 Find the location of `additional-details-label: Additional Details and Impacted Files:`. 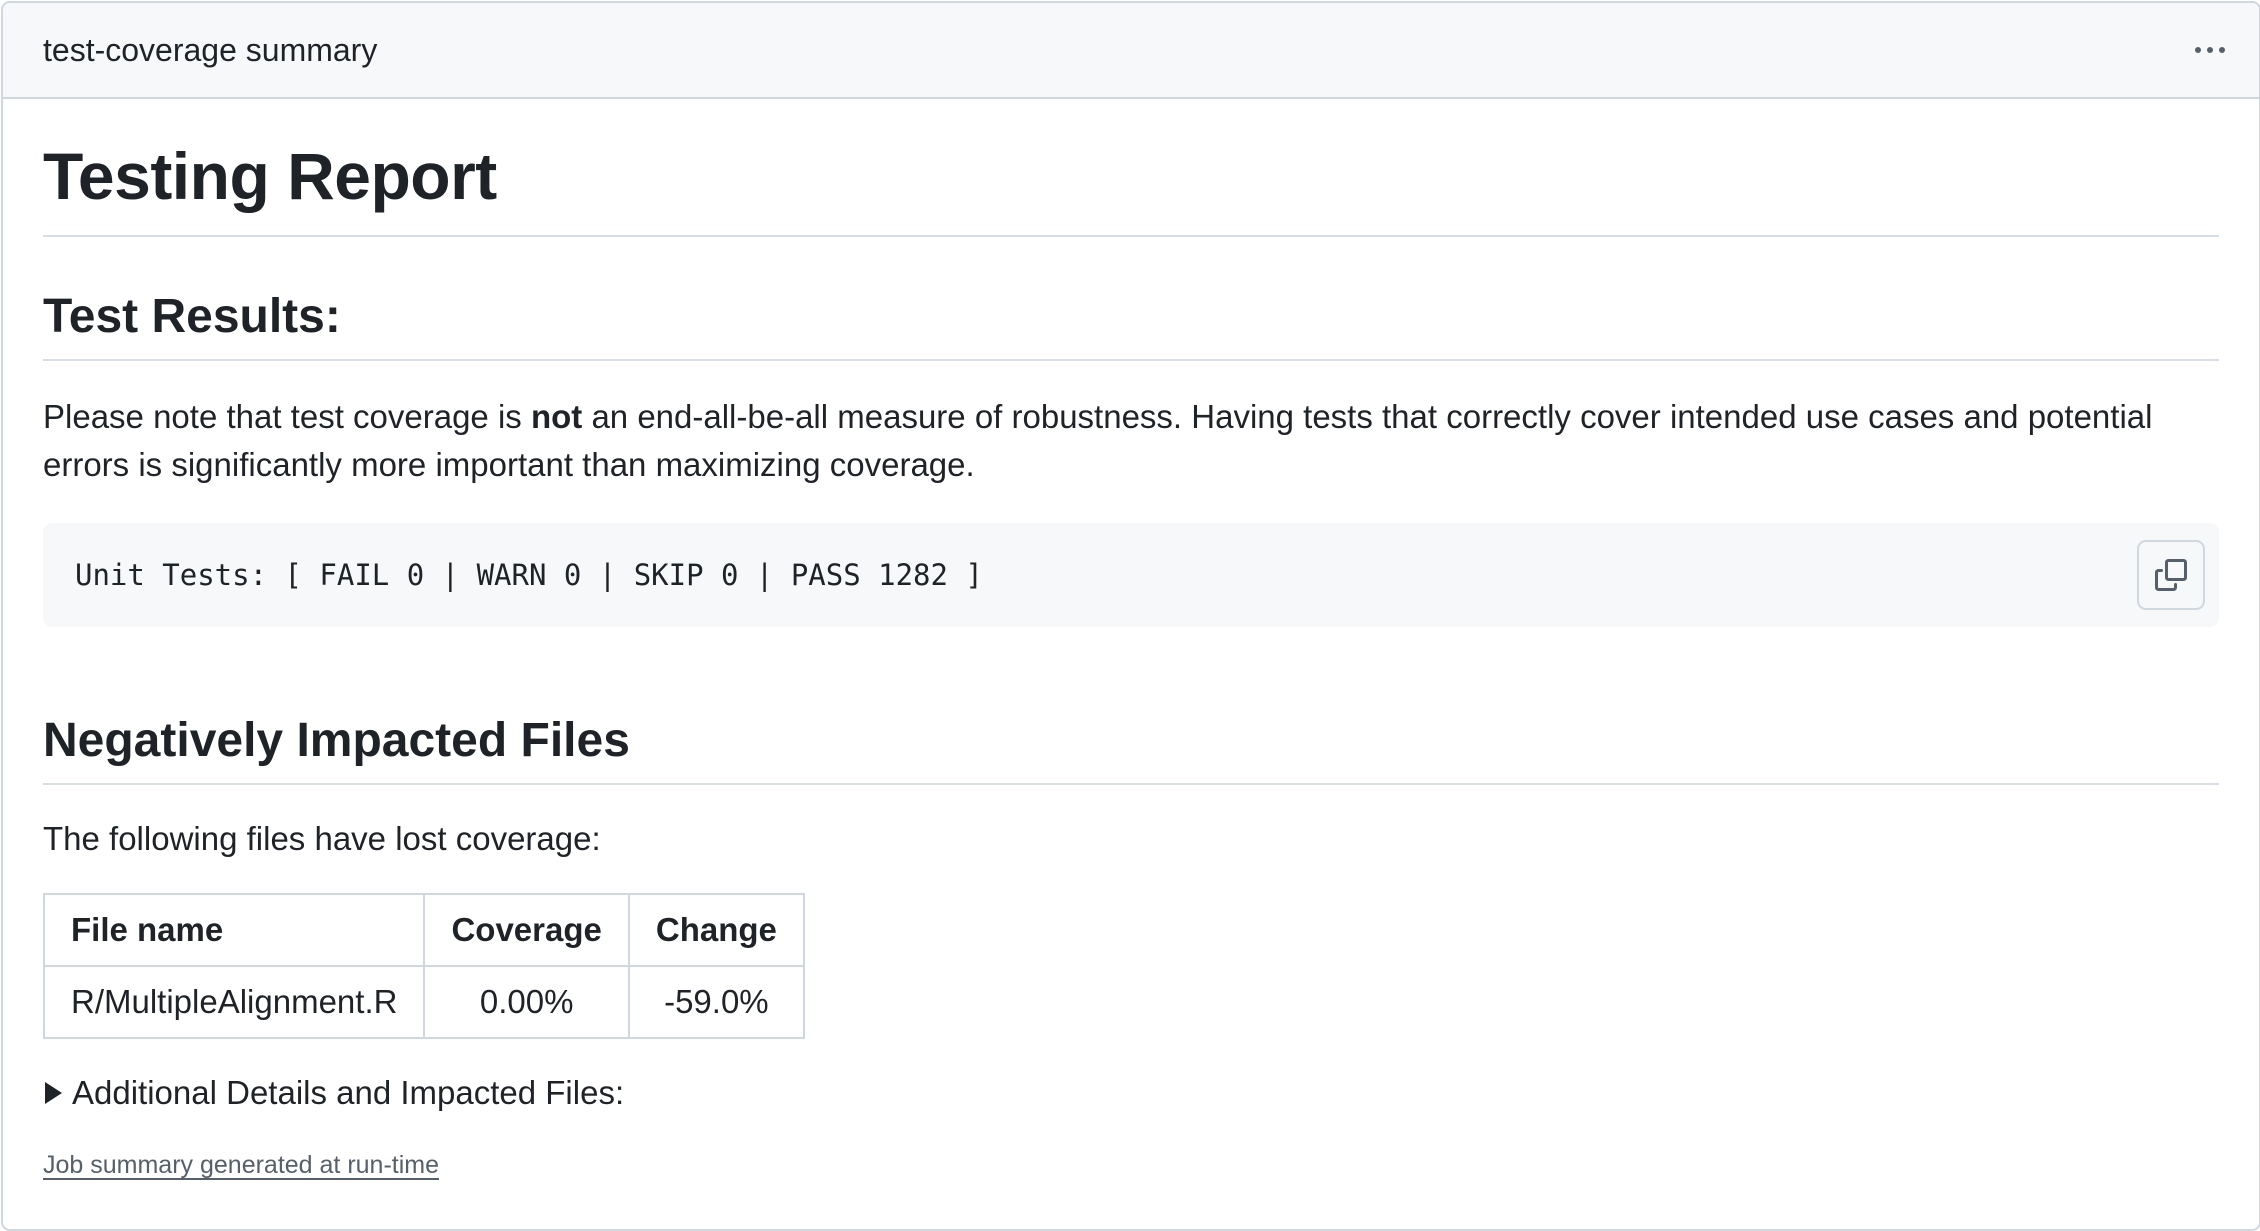

additional-details-label: Additional Details and Impacted Files: is located at coordinates (348, 1092).